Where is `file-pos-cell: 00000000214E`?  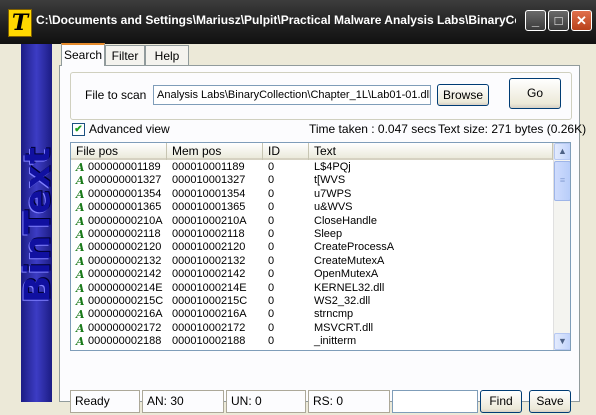 file-pos-cell: 00000000214E is located at coordinates (125, 287).